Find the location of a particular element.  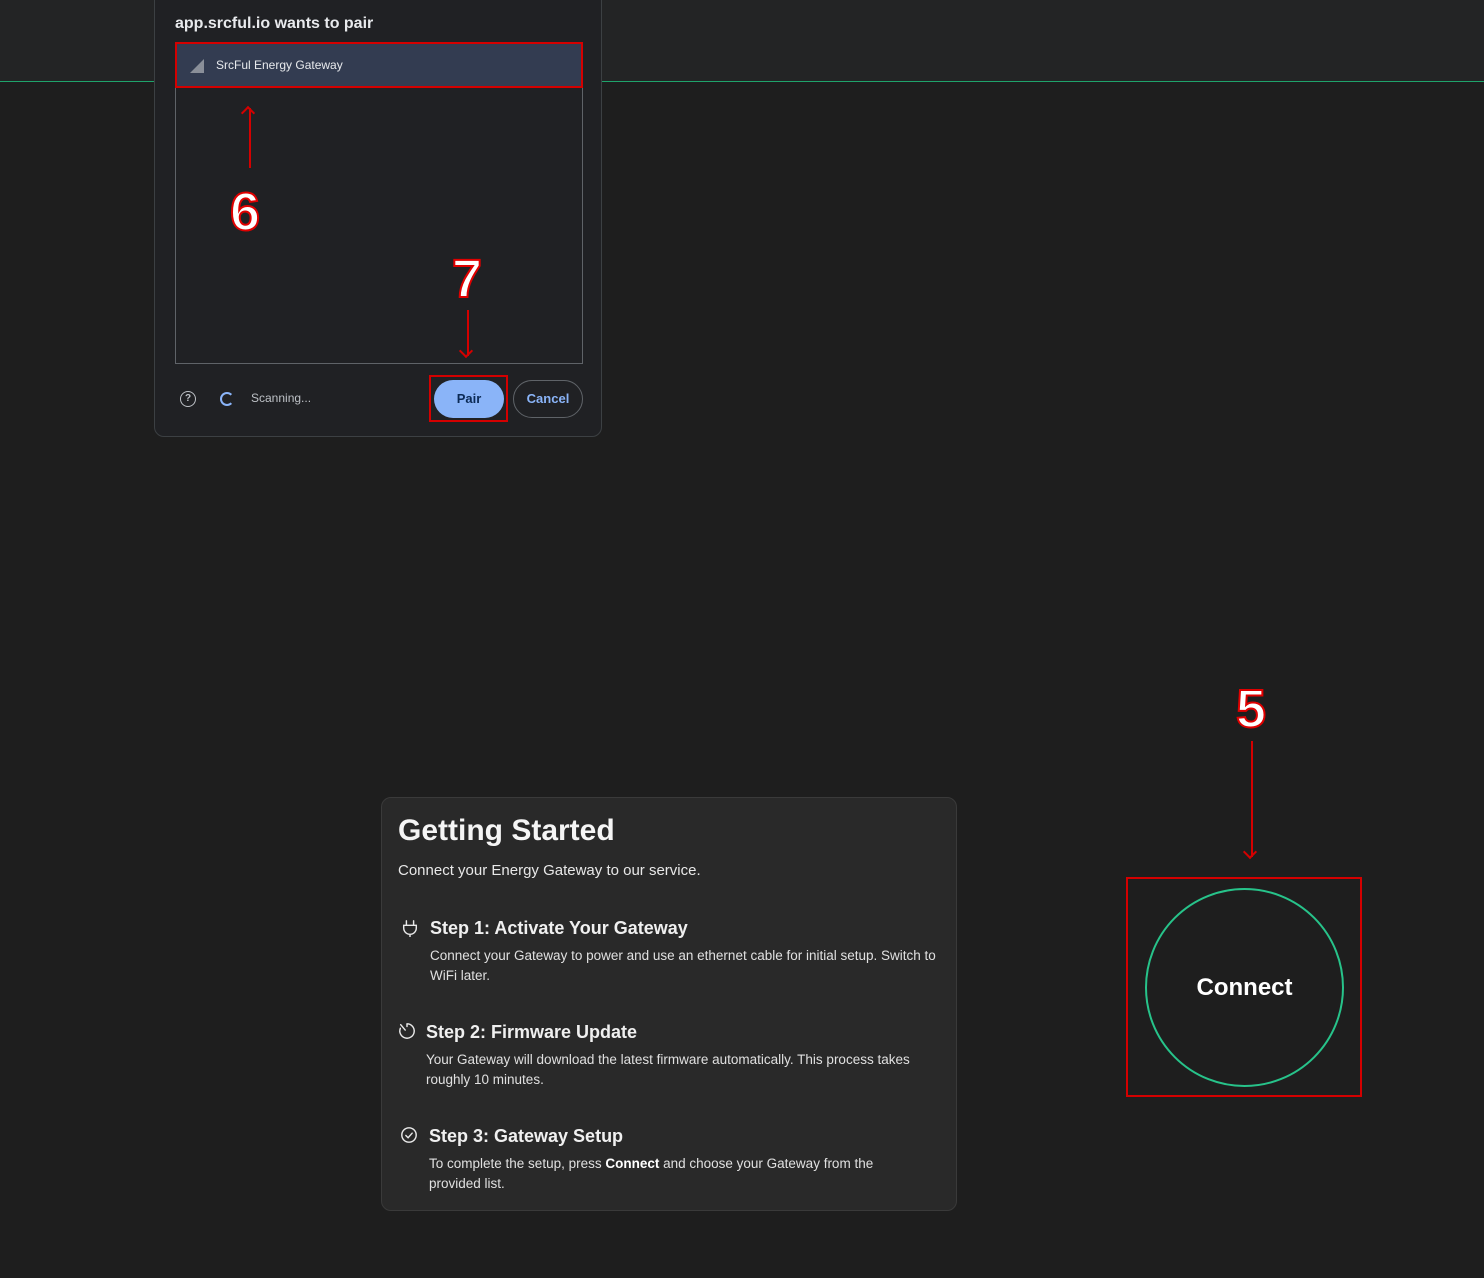

annotation-number-7: 7 is located at coordinates (467, 279).